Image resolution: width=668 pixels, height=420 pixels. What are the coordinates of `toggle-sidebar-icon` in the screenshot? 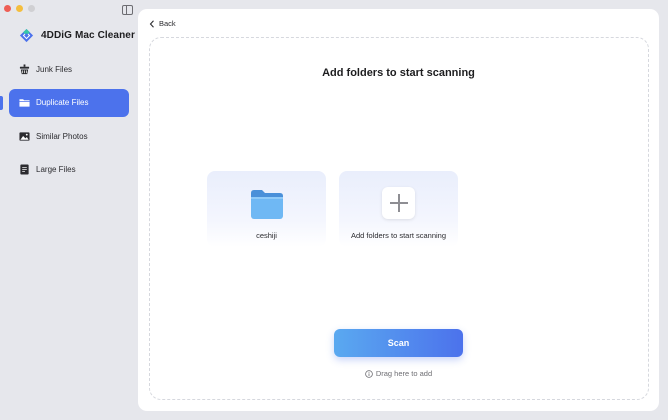 It's located at (127, 10).